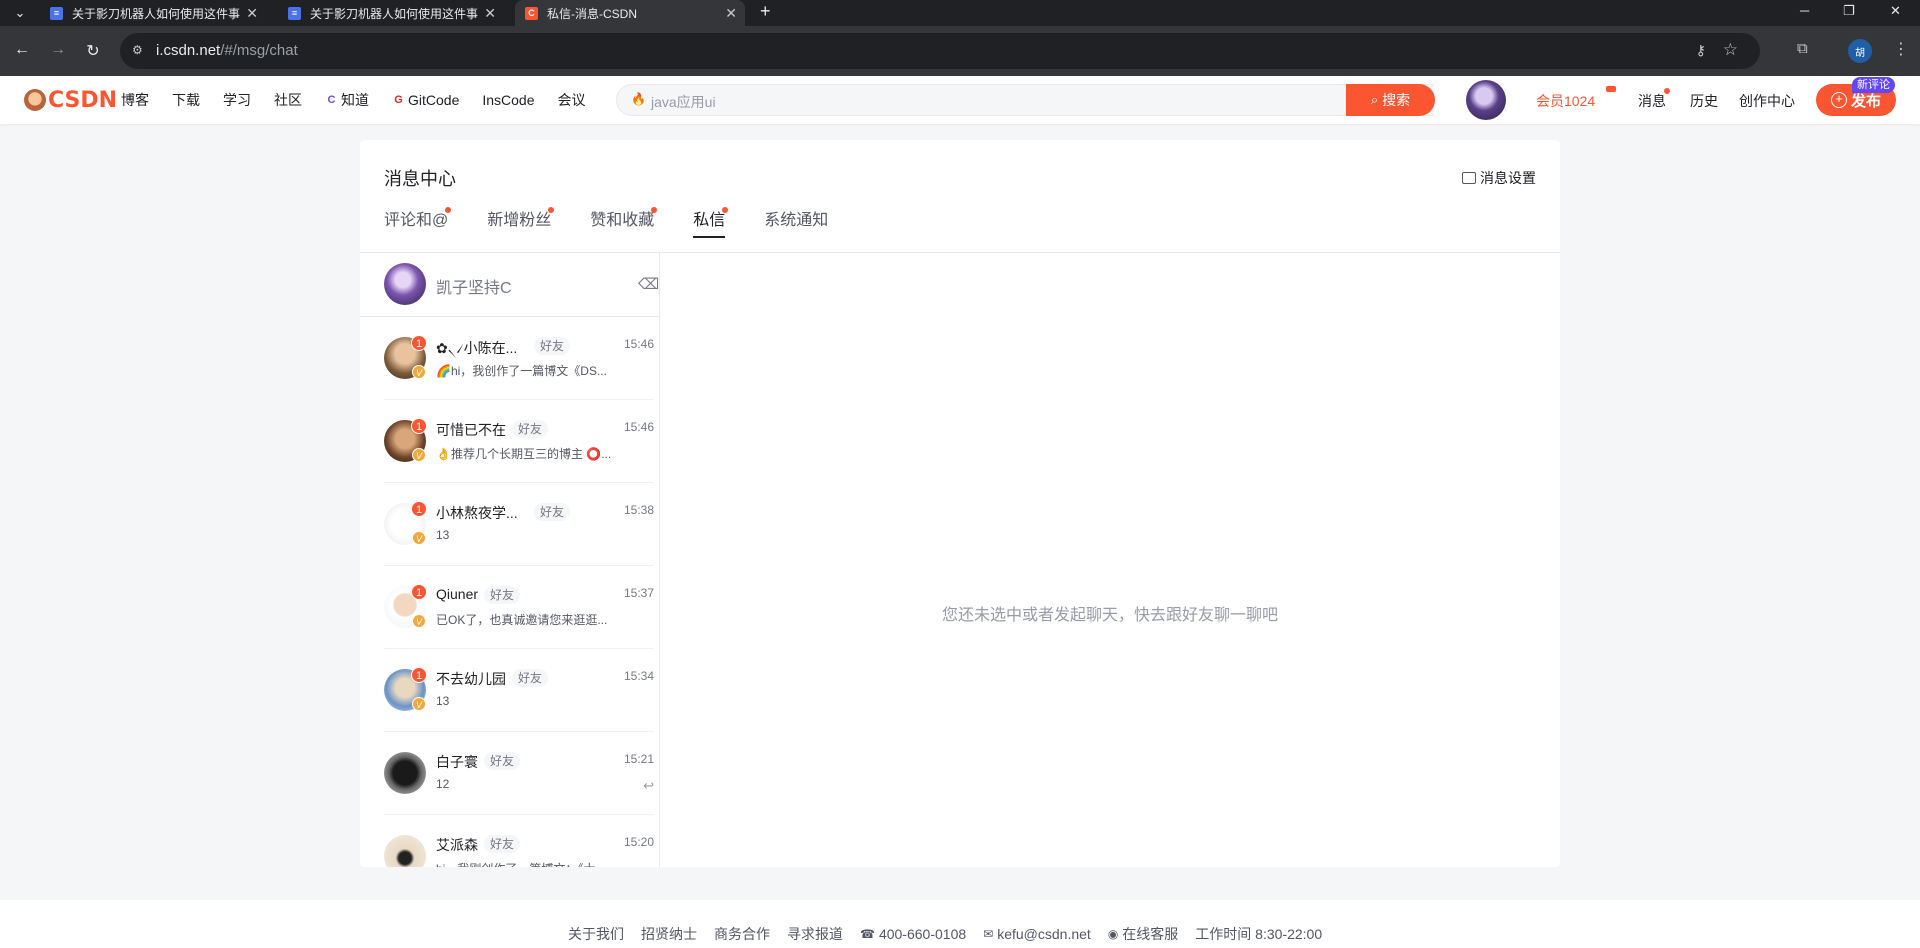 The width and height of the screenshot is (1920, 948). What do you see at coordinates (186, 100) in the screenshot?
I see `nav-download: 下载` at bounding box center [186, 100].